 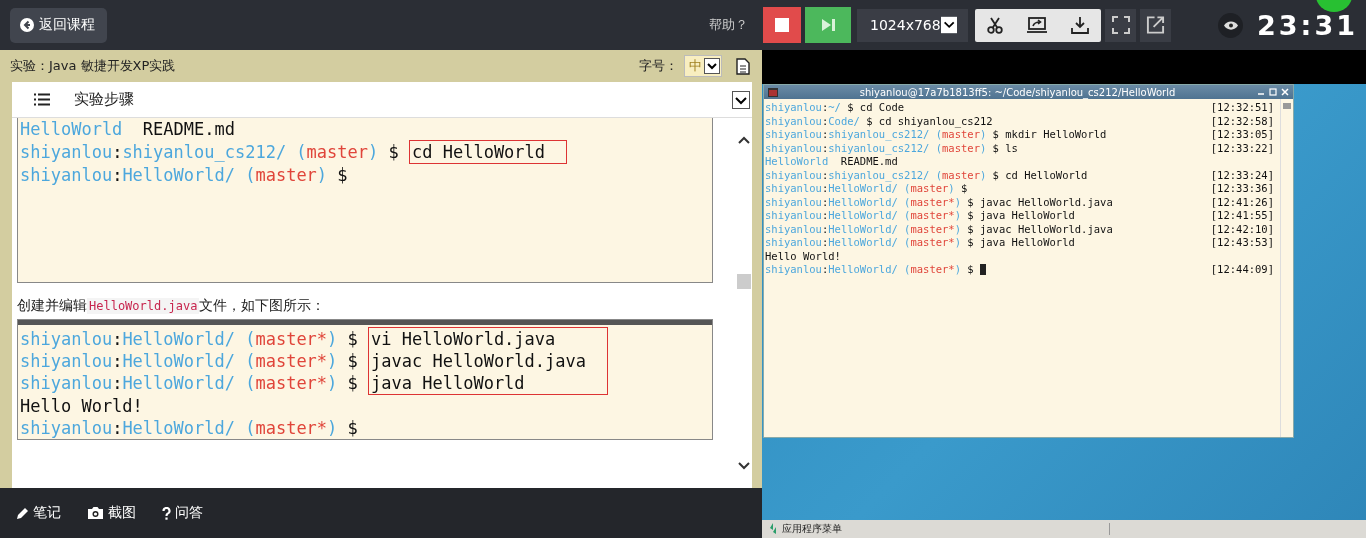 What do you see at coordinates (27, 25) in the screenshot?
I see `back-arrow-icon` at bounding box center [27, 25].